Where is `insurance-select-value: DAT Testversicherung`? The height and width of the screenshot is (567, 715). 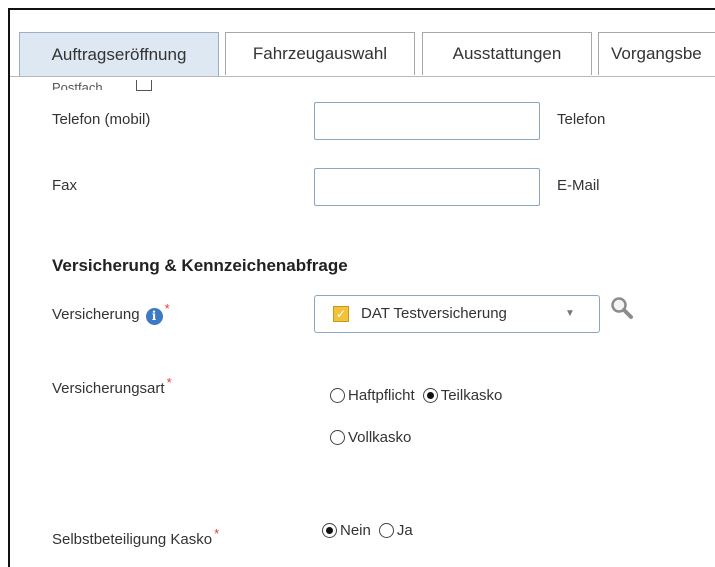
insurance-select-value: DAT Testversicherung is located at coordinates (434, 313).